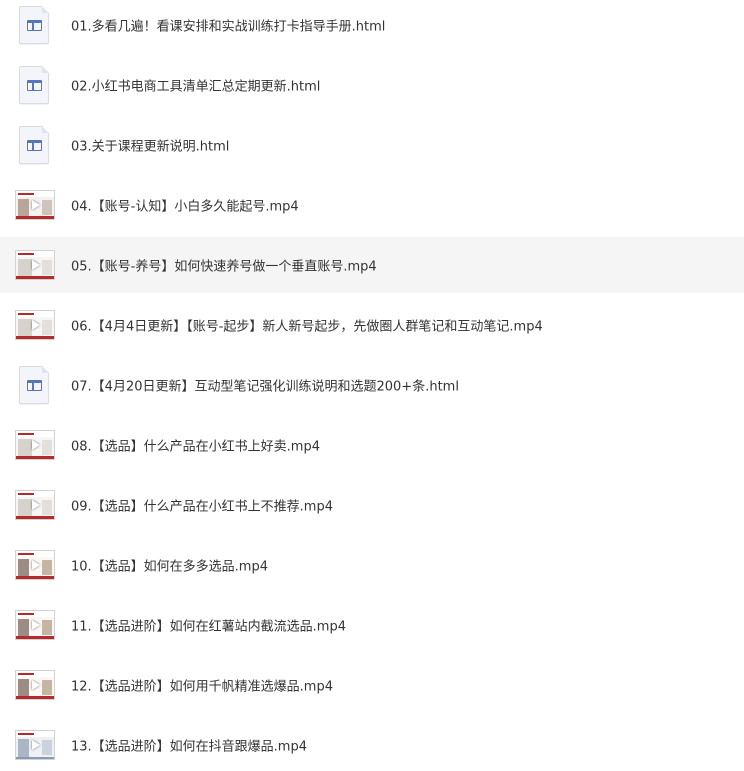 This screenshot has width=744, height=771. I want to click on file-row-08: 08.【选品】什么产品在小红书上好卖.mp4, so click(372, 445).